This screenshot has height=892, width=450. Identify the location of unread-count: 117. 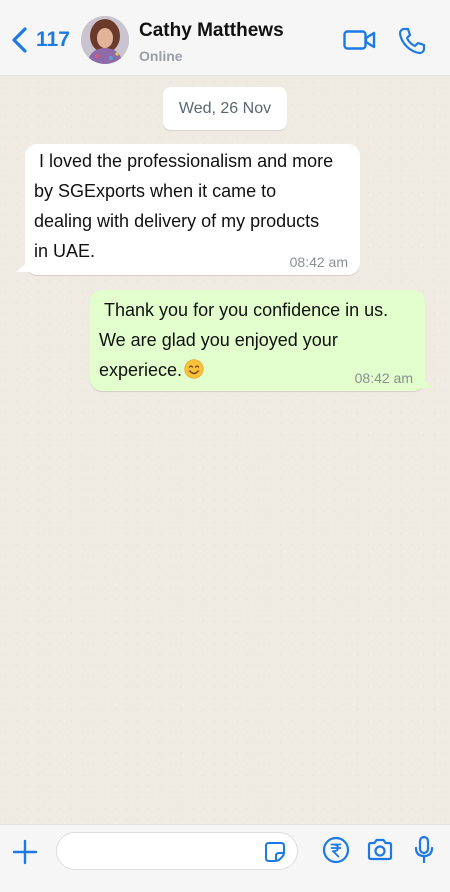
(53, 39).